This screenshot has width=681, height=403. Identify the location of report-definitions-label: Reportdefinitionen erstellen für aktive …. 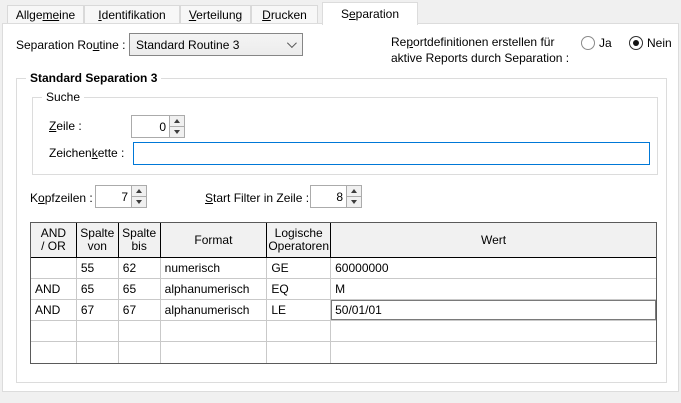
(480, 50).